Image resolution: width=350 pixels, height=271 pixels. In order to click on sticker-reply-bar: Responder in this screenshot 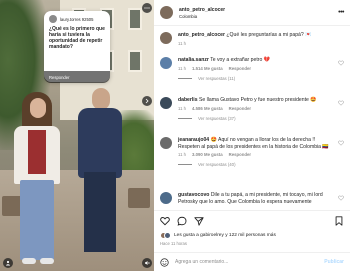, I will do `click(77, 77)`.